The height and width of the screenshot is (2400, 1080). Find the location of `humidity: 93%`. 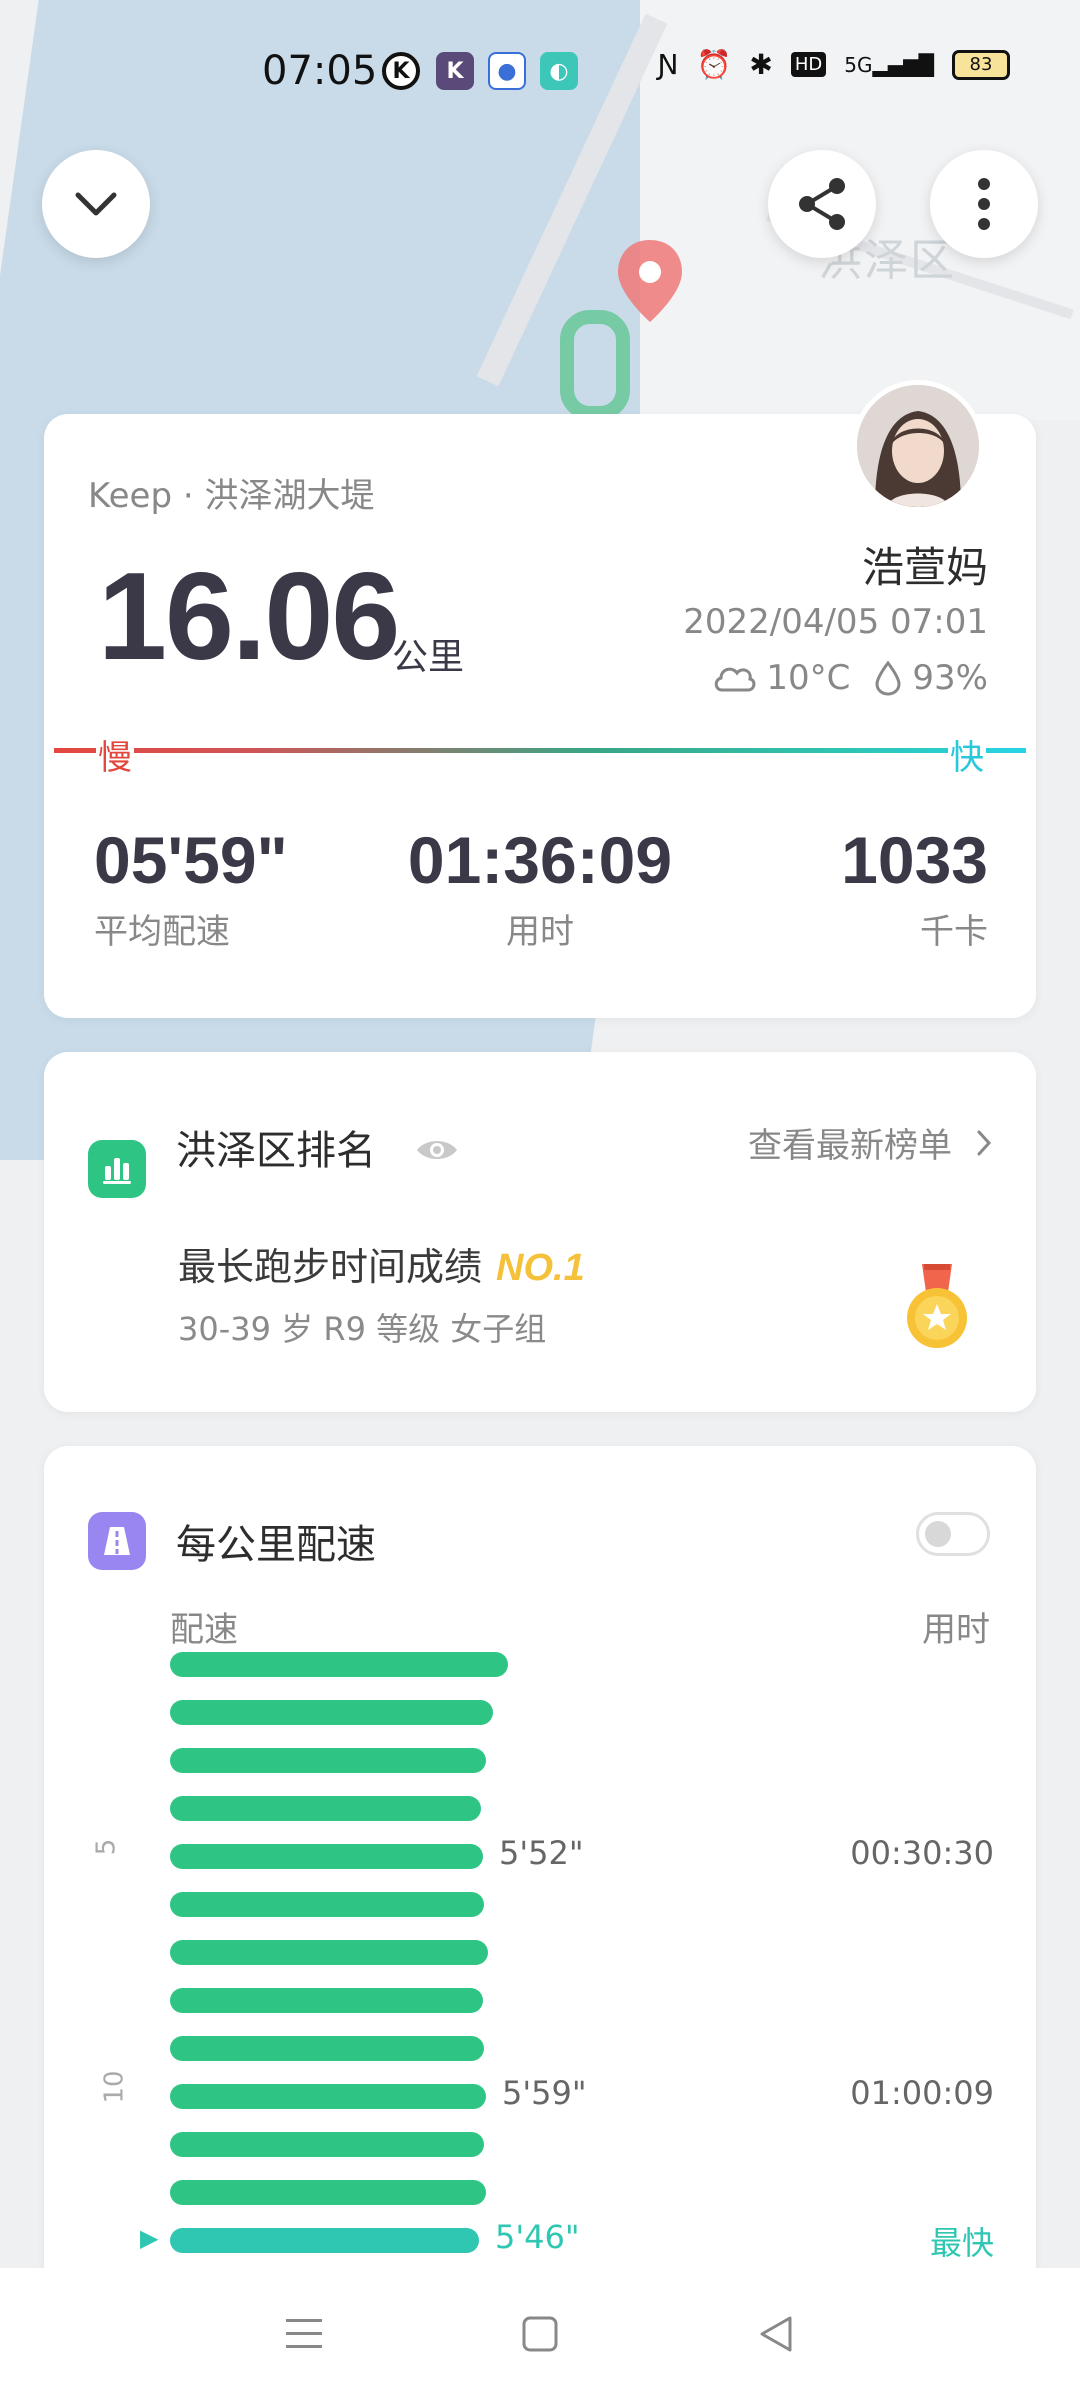

humidity: 93% is located at coordinates (950, 678).